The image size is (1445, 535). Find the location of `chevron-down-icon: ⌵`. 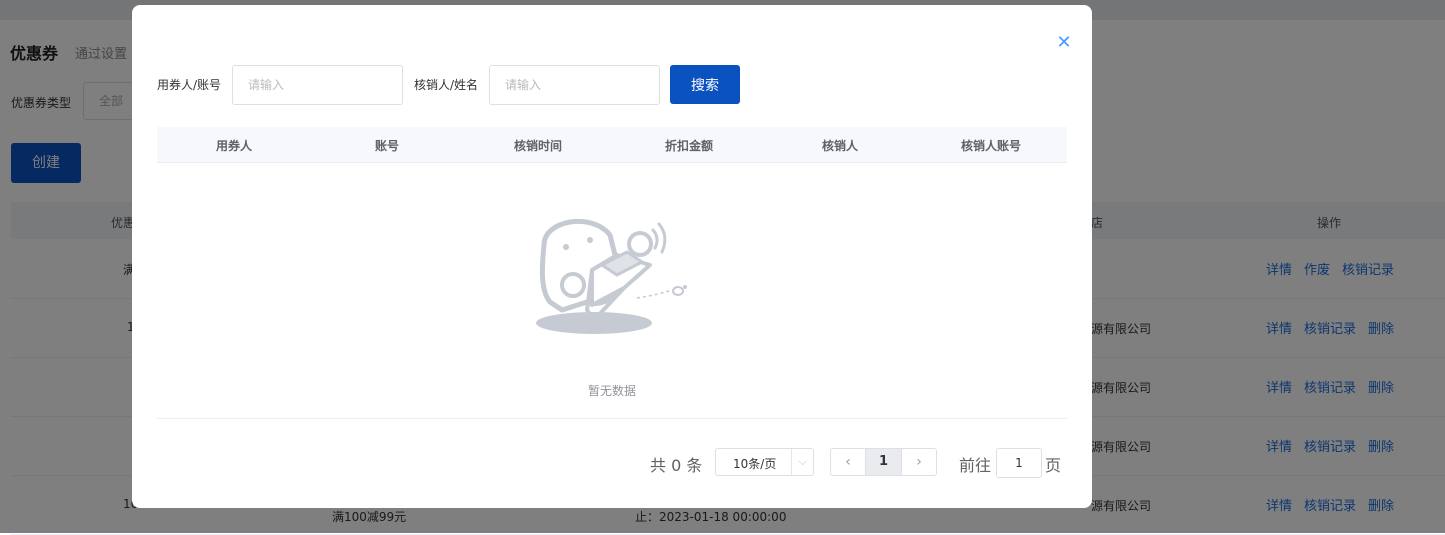

chevron-down-icon: ⌵ is located at coordinates (802, 462).